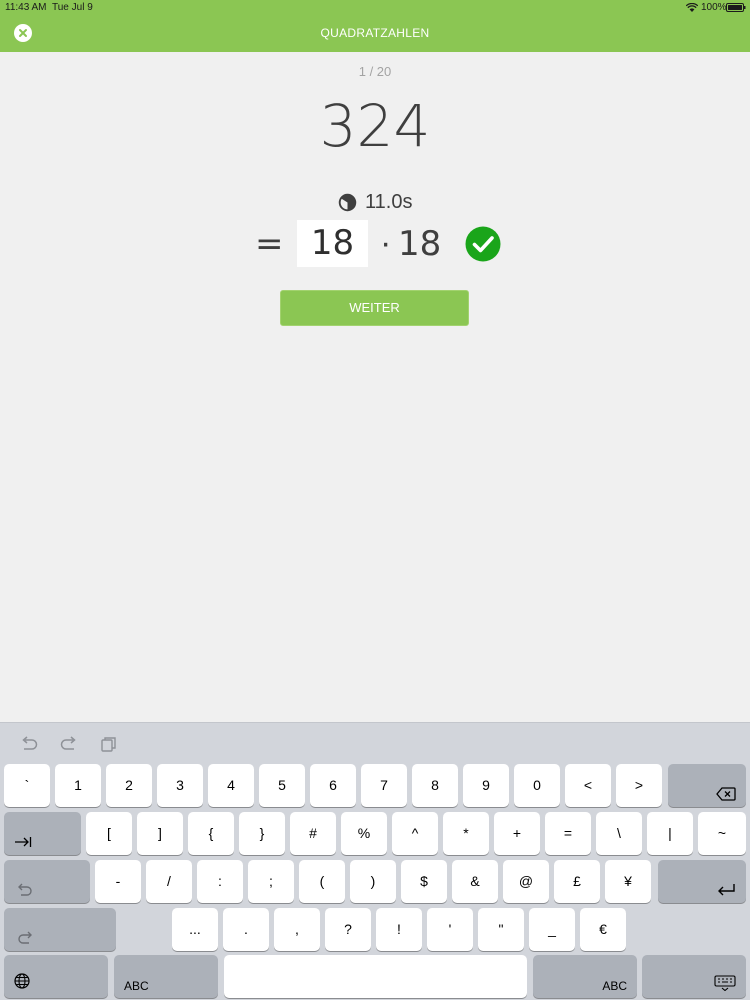 This screenshot has height=1000, width=750. What do you see at coordinates (180, 785) in the screenshot?
I see `key: 3` at bounding box center [180, 785].